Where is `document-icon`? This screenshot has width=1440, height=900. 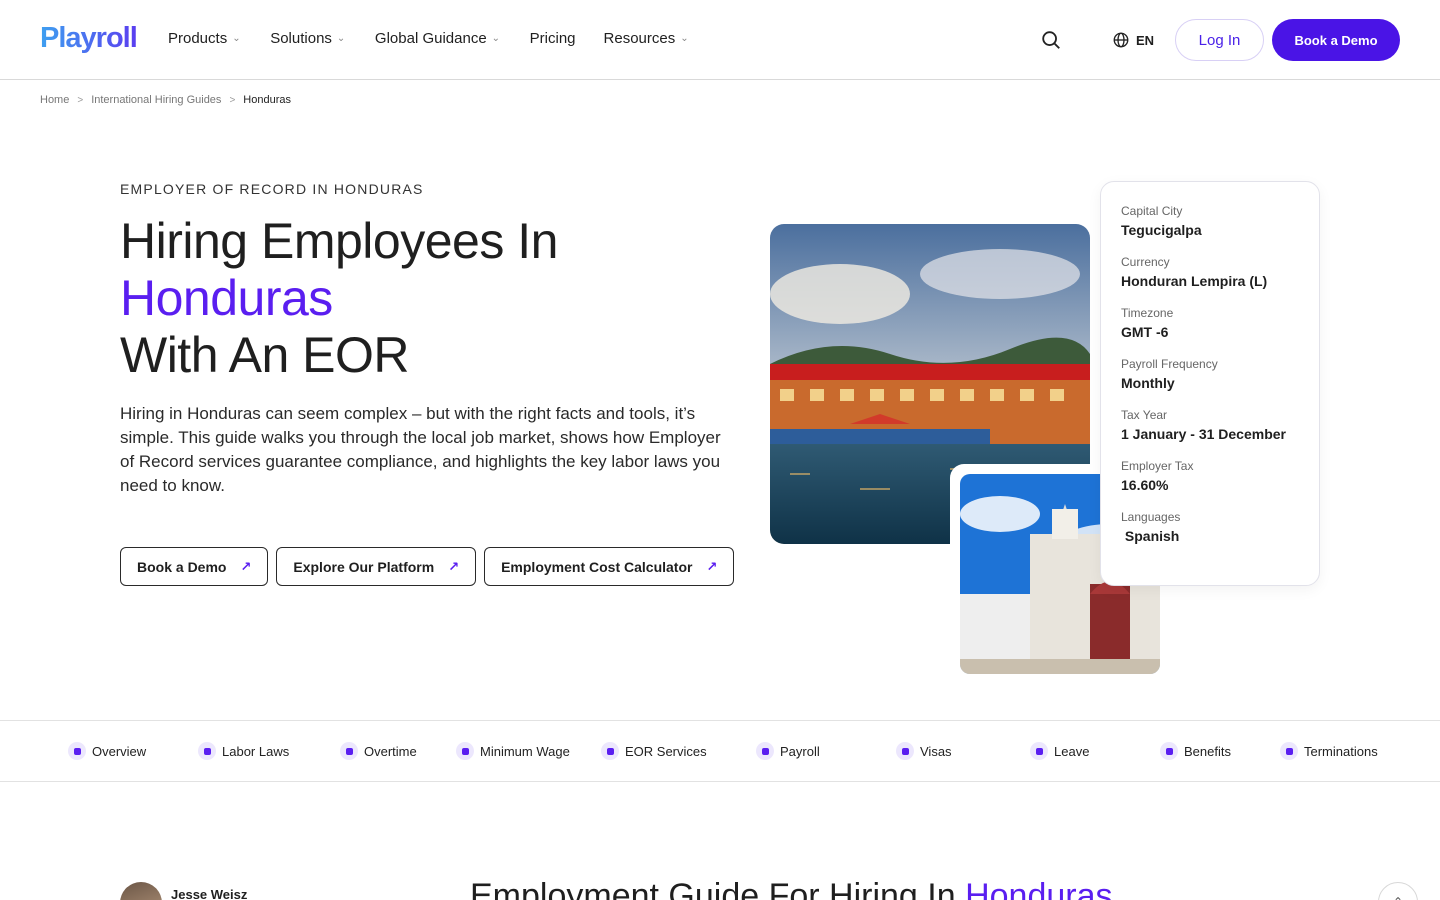 document-icon is located at coordinates (905, 751).